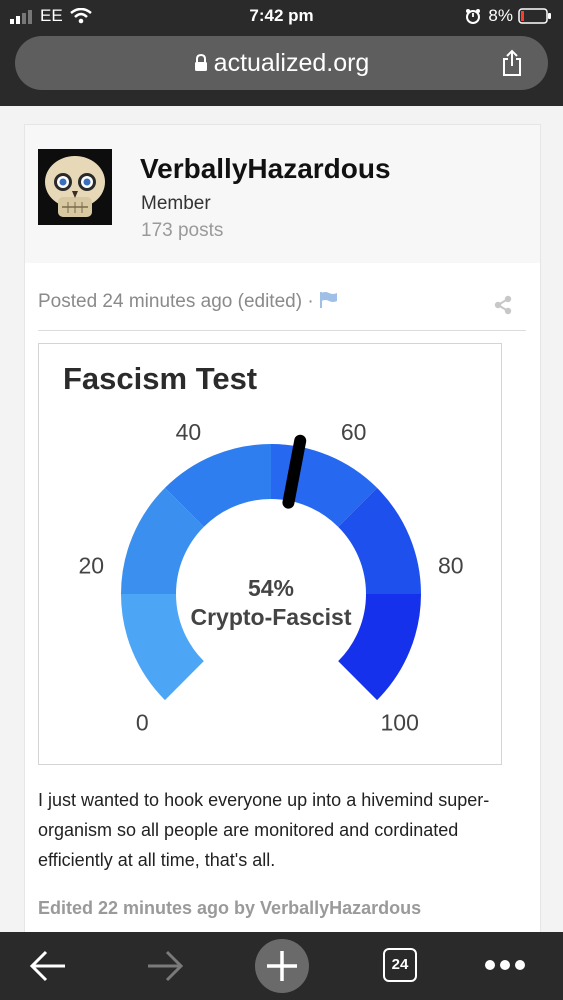 This screenshot has height=1000, width=563. I want to click on status-bar: EE 7:42 pm 8%, so click(281, 16).